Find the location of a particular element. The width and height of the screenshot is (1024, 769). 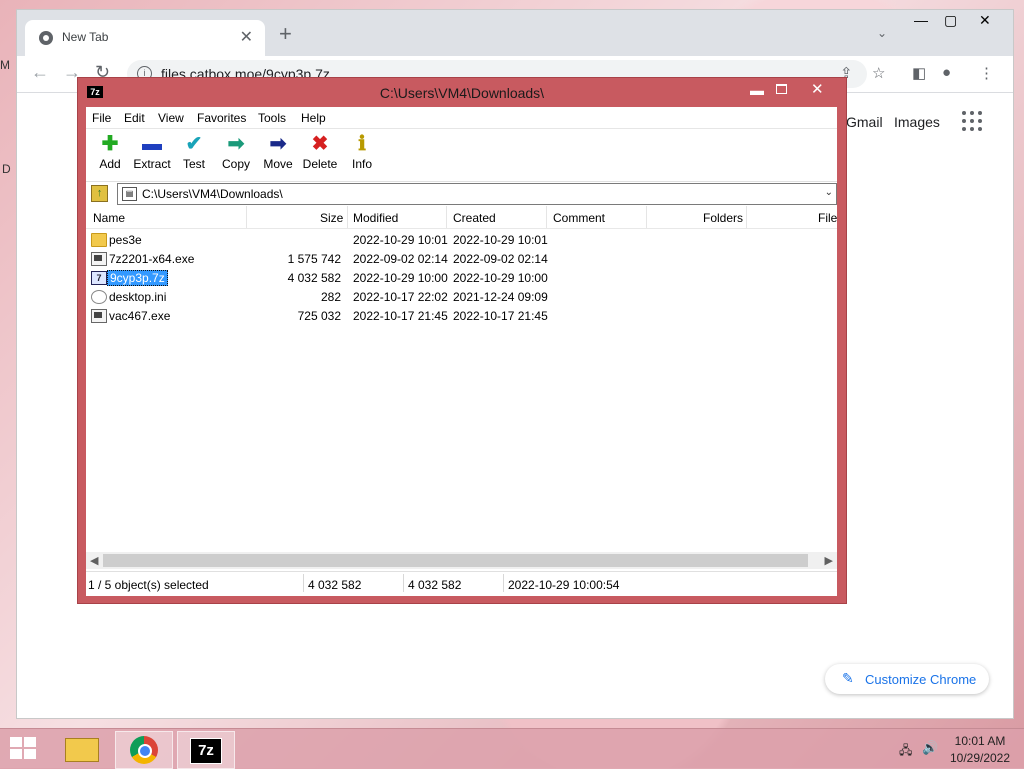

cell-modified: 2022-10-17 22:02 is located at coordinates (400, 297).